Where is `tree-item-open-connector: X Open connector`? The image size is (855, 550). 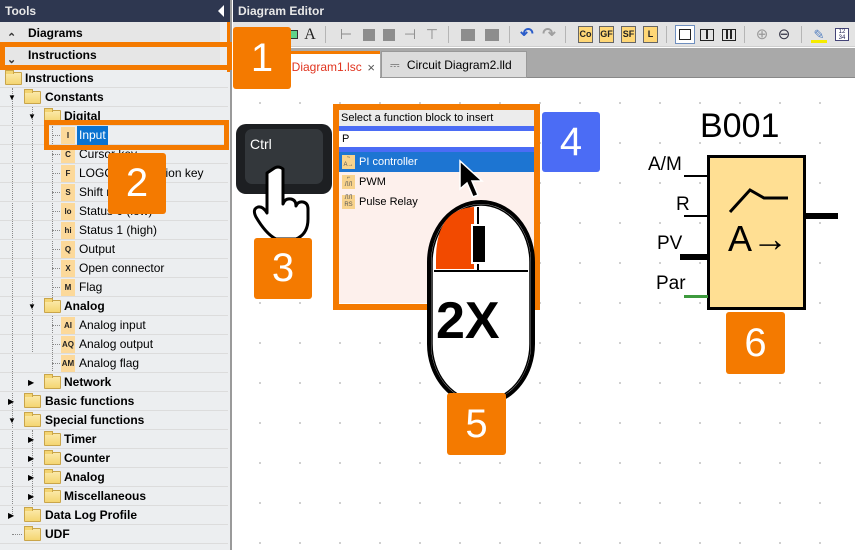
tree-item-open-connector: X Open connector is located at coordinates (114, 268).